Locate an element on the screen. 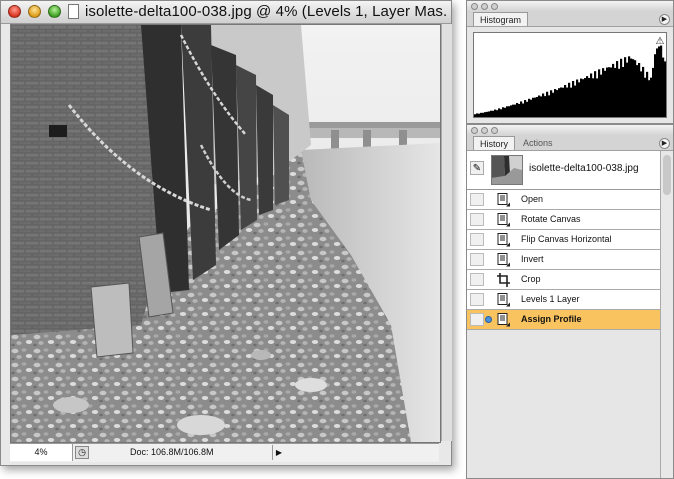 The height and width of the screenshot is (479, 674). tab-histogram: Histogram is located at coordinates (501, 19).